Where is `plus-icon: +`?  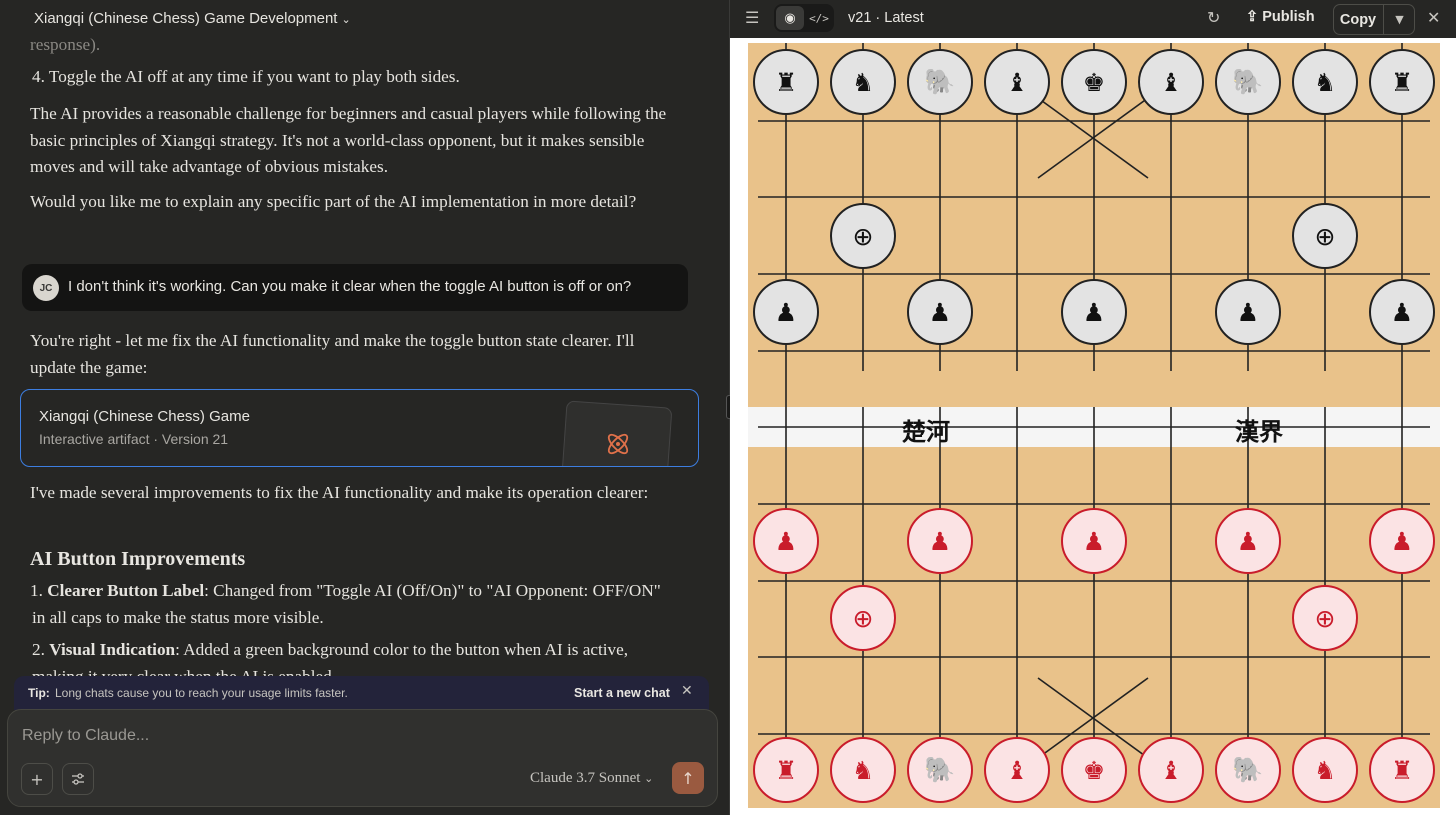 plus-icon: + is located at coordinates (37, 779).